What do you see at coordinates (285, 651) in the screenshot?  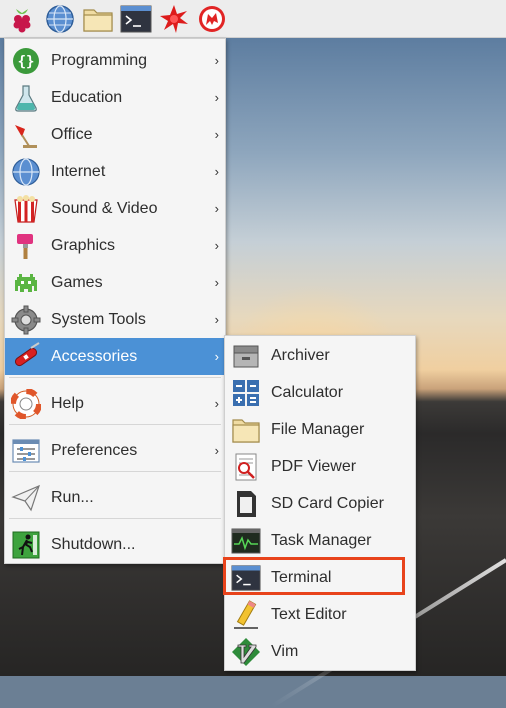 I see `submenu-item-label: Vim` at bounding box center [285, 651].